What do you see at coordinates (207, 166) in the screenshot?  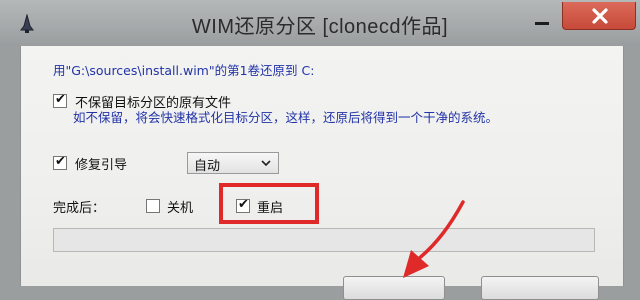 I see `boot-mode-value: 自动` at bounding box center [207, 166].